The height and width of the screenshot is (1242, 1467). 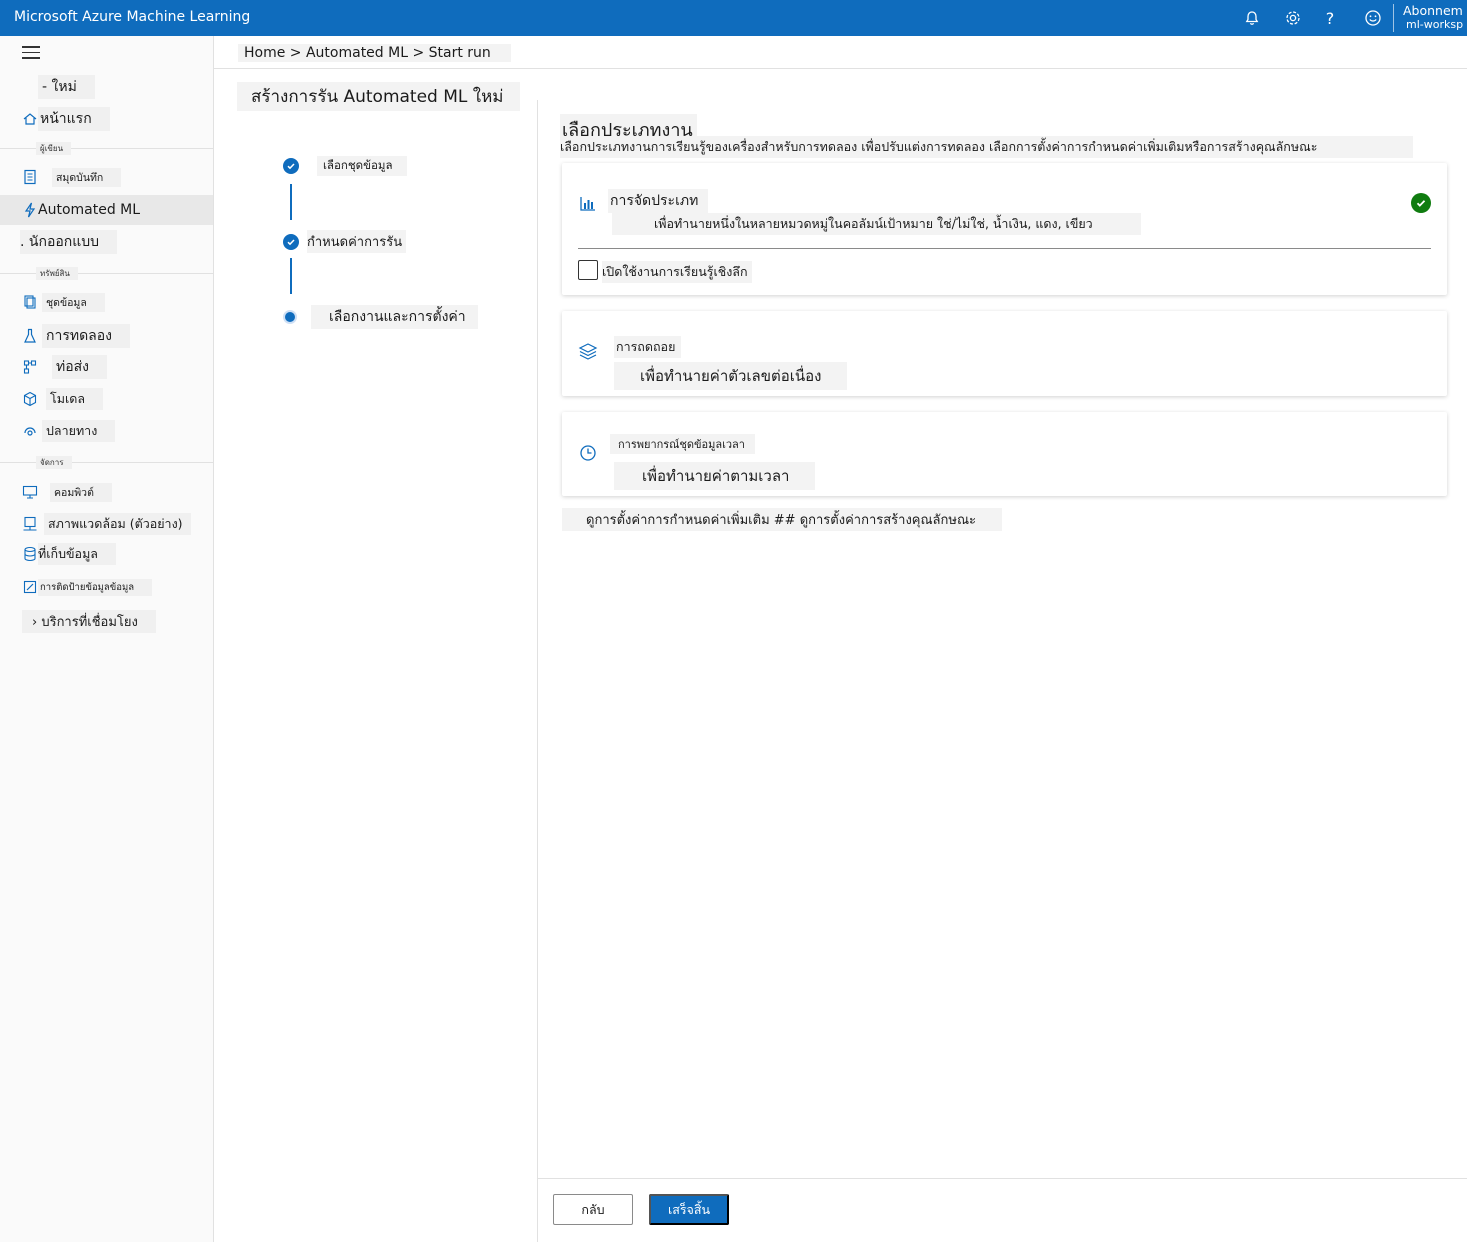 What do you see at coordinates (30, 554) in the screenshot?
I see `database-icon` at bounding box center [30, 554].